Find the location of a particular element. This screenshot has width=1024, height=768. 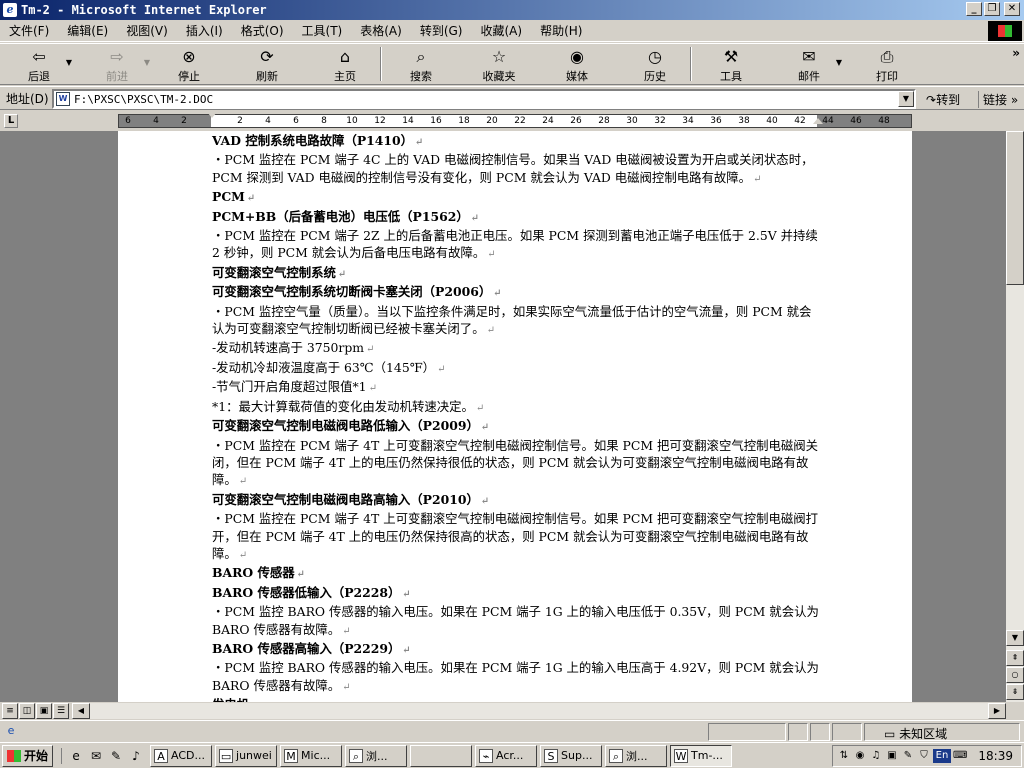

document-heading: PCM ↵ is located at coordinates (234, 197).